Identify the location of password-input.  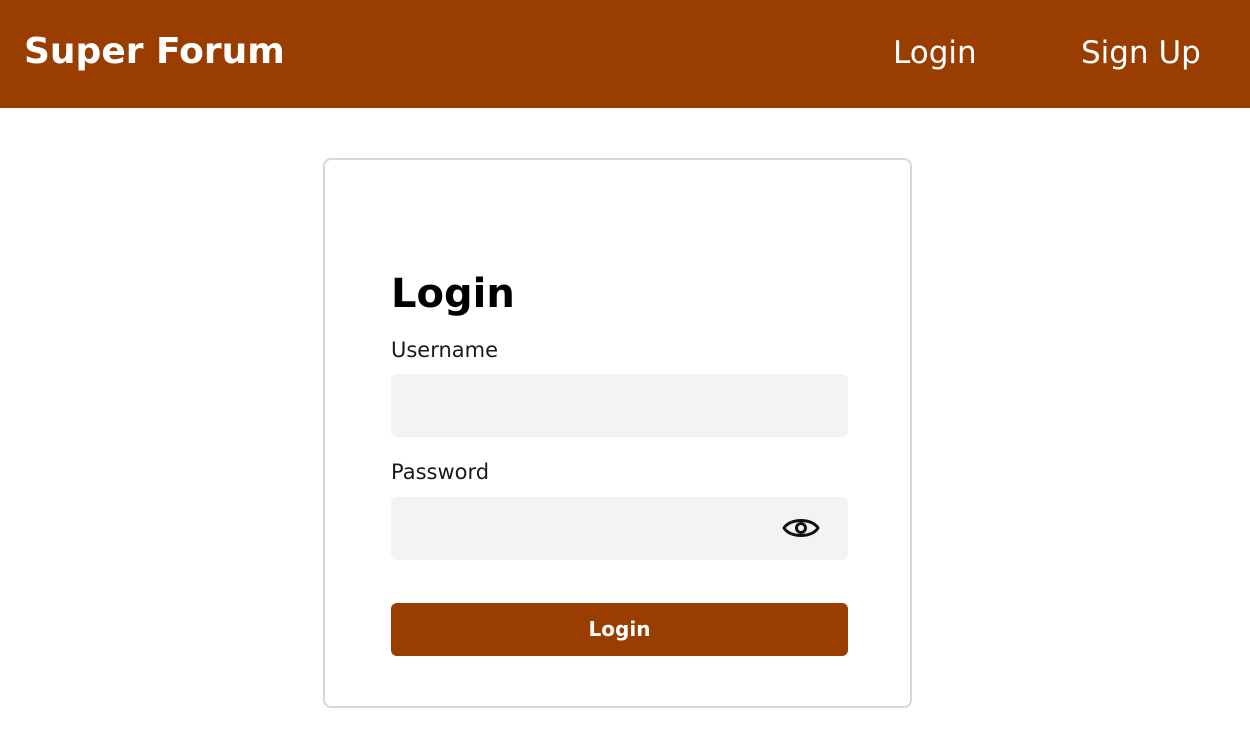
(619, 528).